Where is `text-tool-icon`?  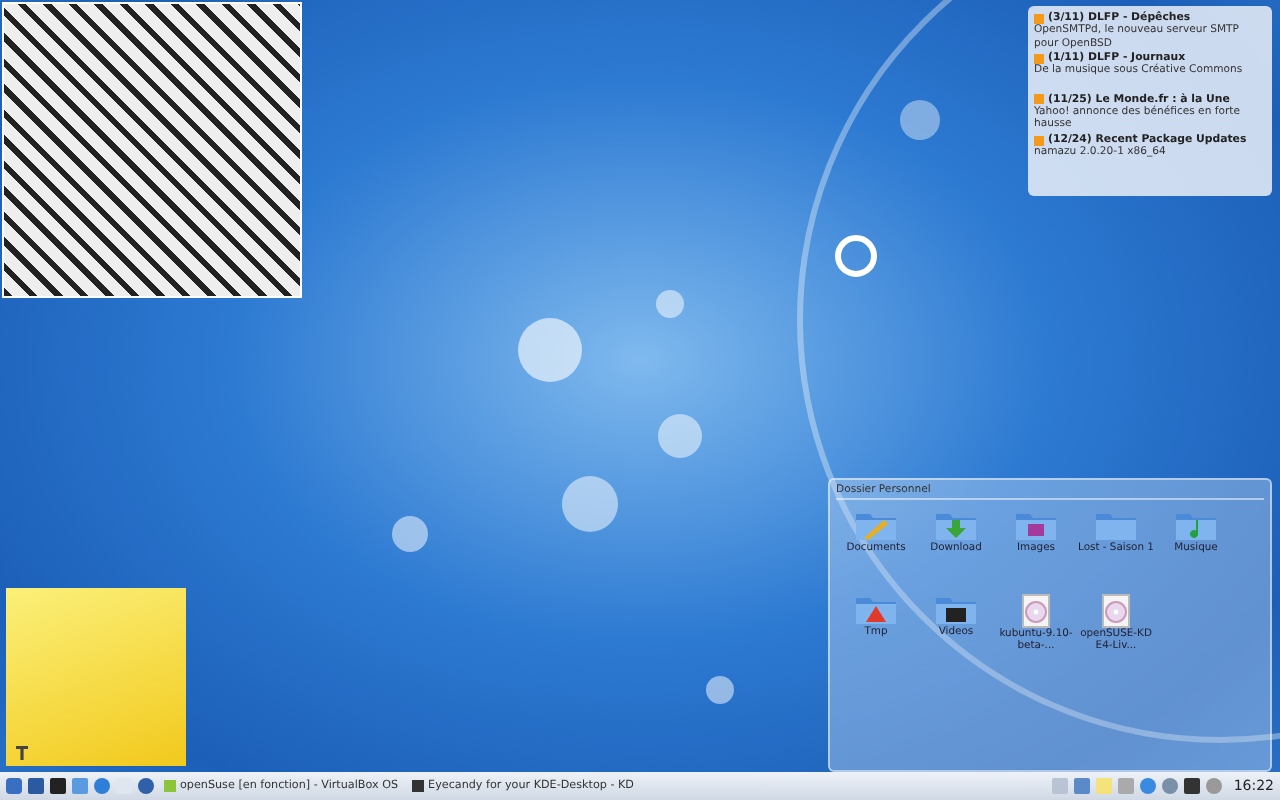
text-tool-icon is located at coordinates (22, 753).